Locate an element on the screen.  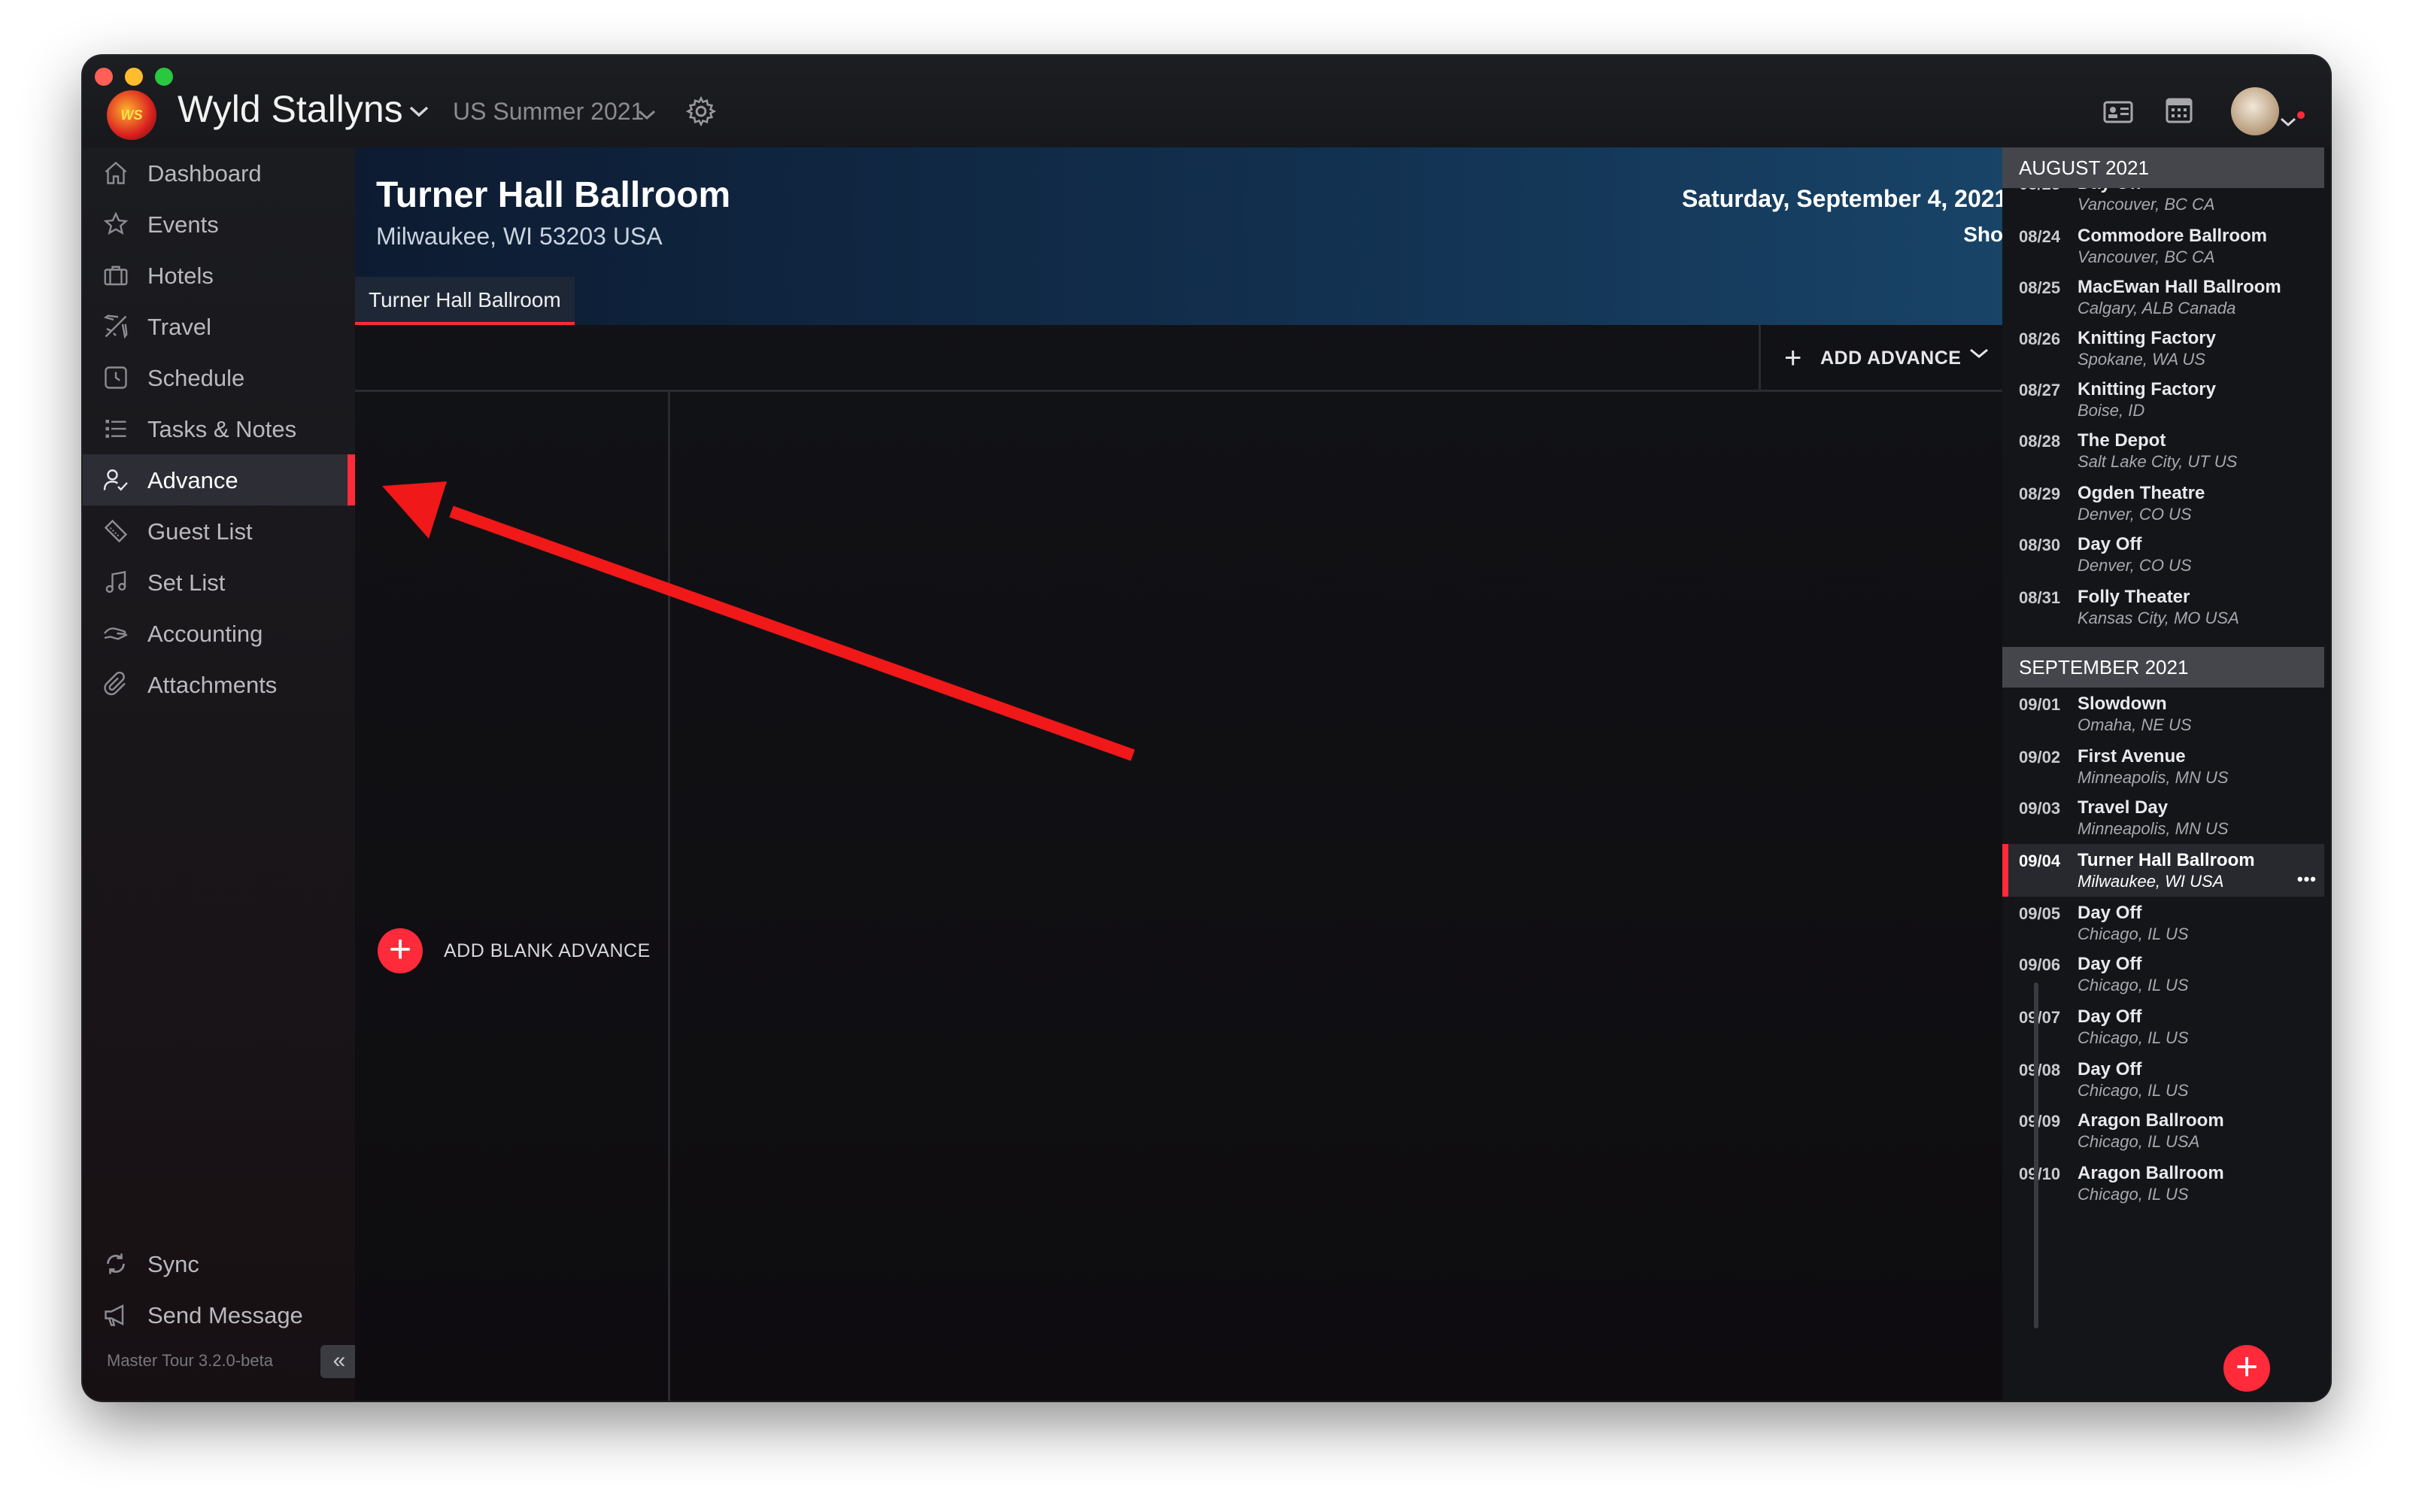
sidebar-item-advance: Advance is located at coordinates (219, 480).